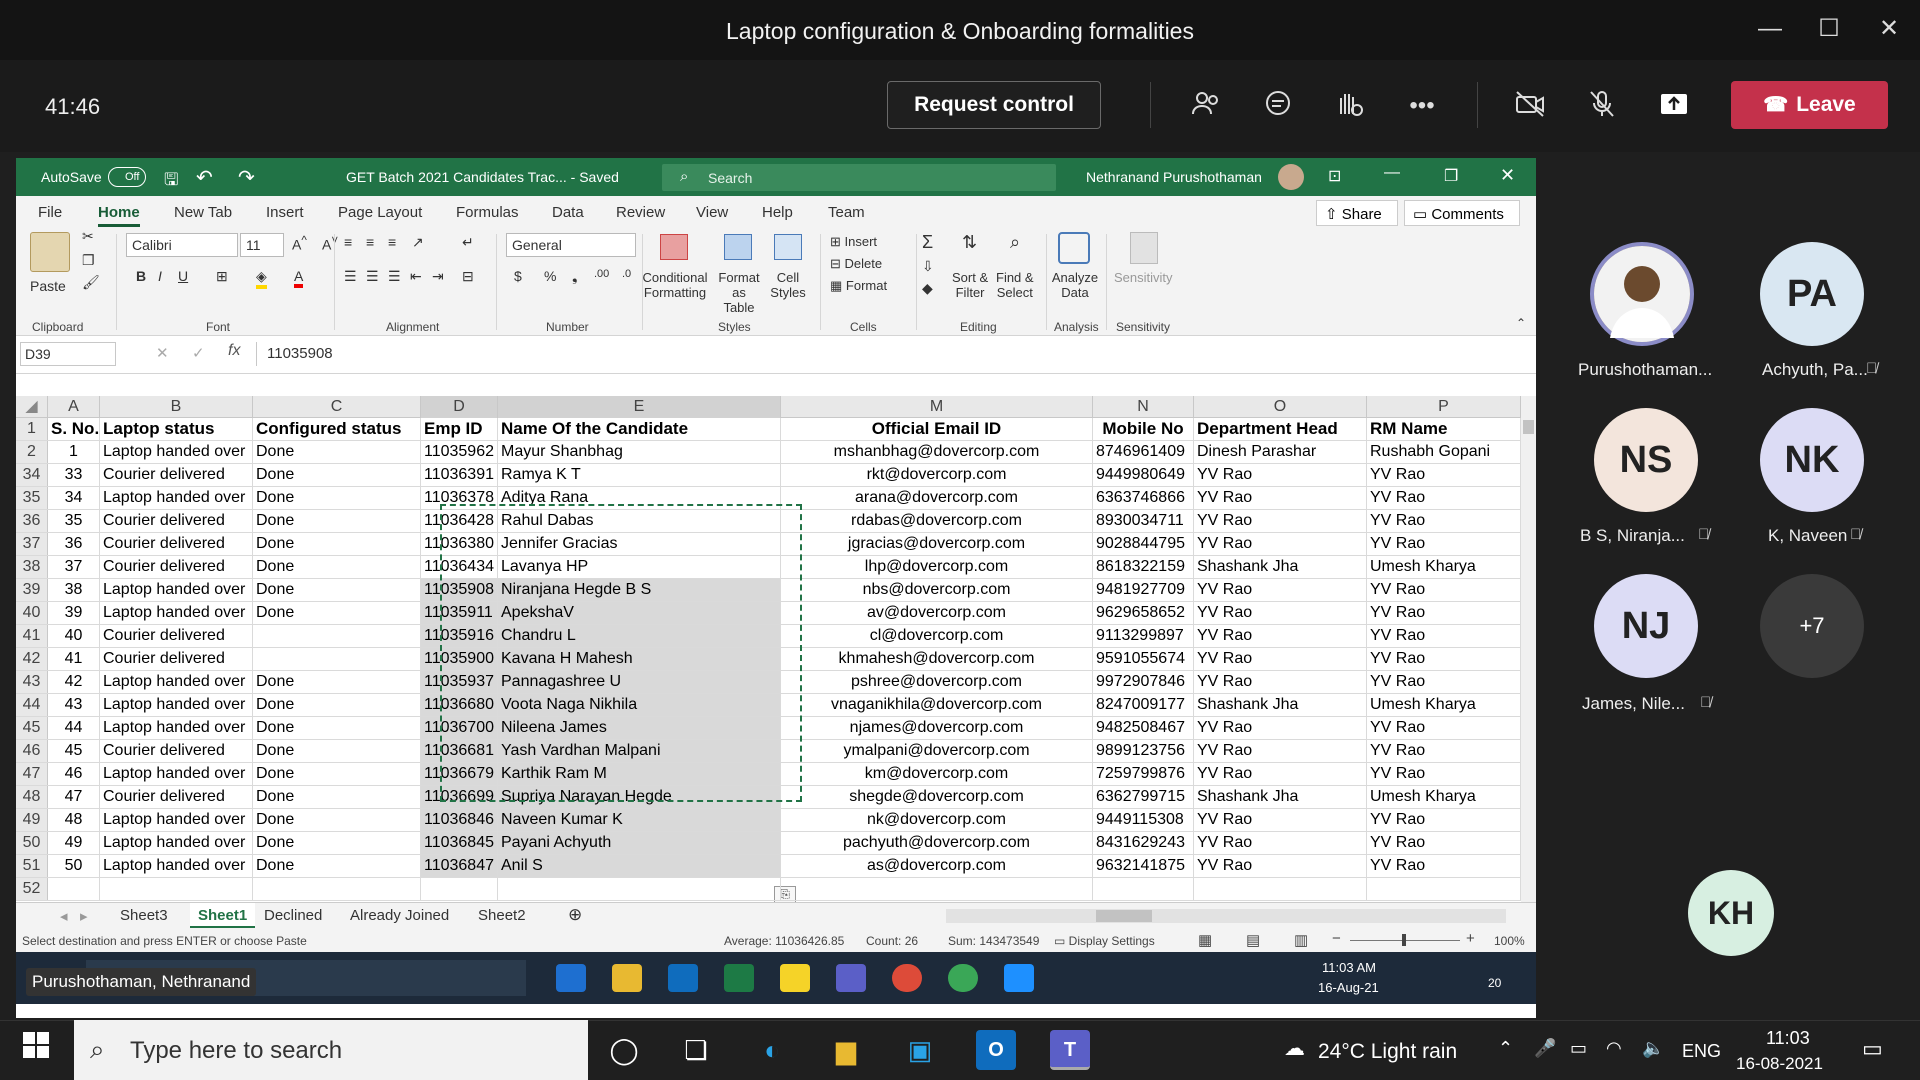 Image resolution: width=1920 pixels, height=1080 pixels. I want to click on cell: 9481927709, so click(1143, 590).